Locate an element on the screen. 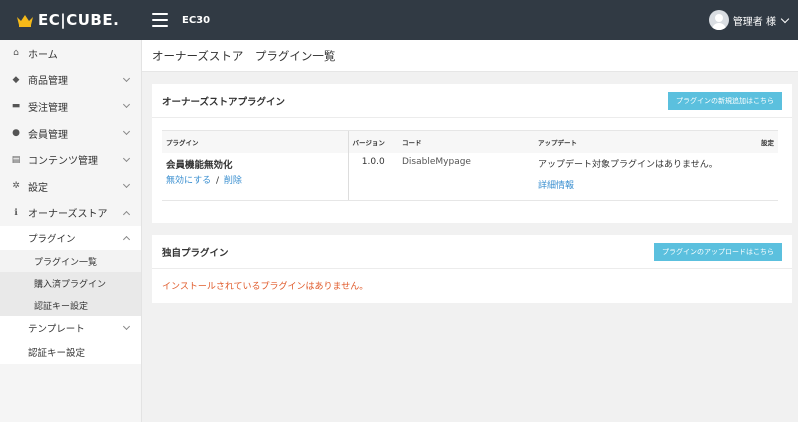  sidebar-item-plugin-list: プラグイン一覧 is located at coordinates (70, 261).